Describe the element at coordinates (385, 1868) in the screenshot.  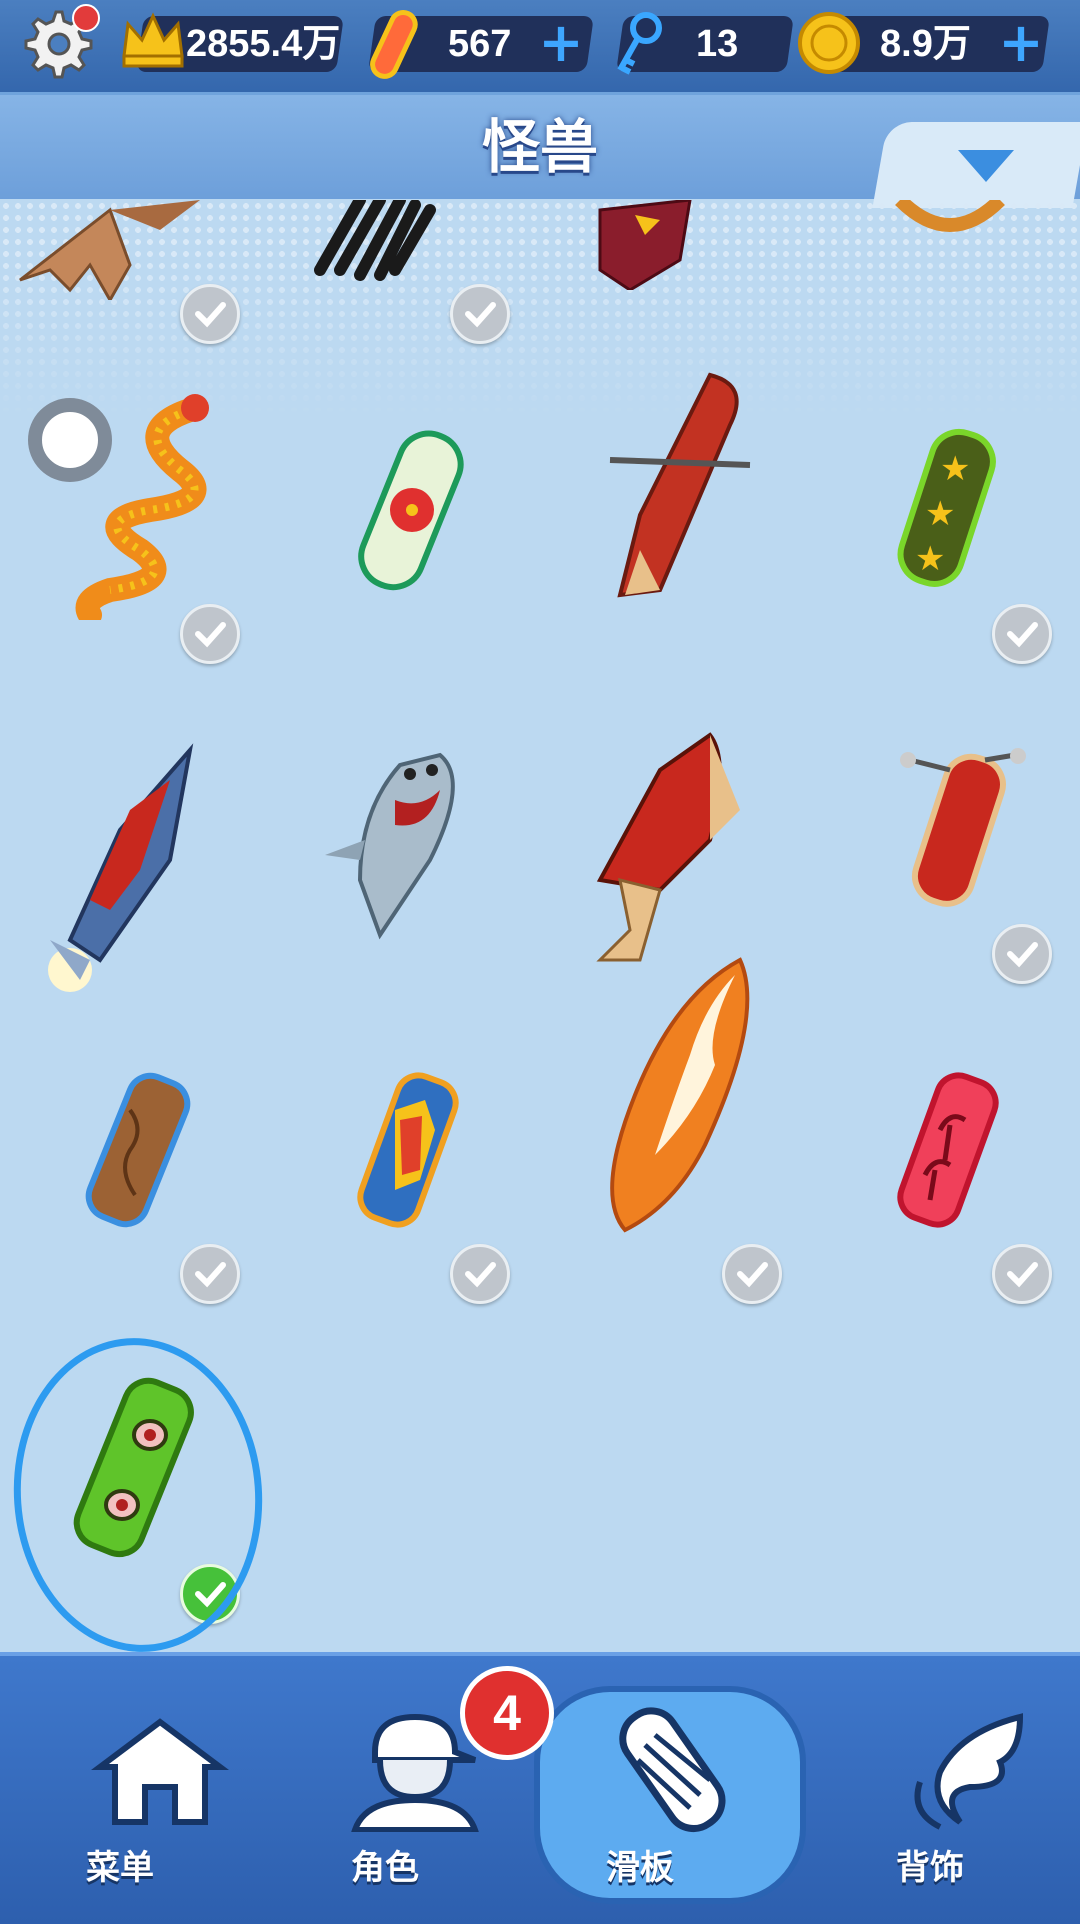
I see `nav-character-label: 角色` at that location.